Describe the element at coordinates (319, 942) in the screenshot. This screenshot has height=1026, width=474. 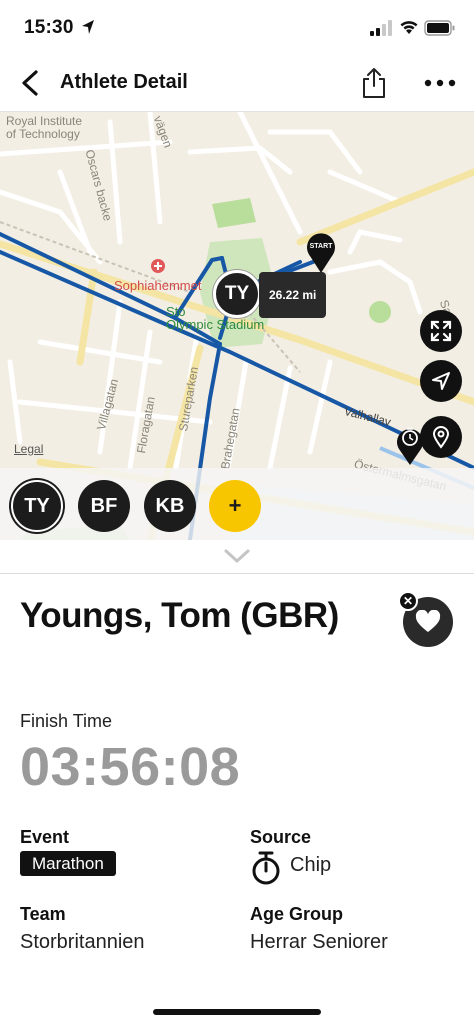
I see `age-group-value: Herrar Seniorer` at that location.